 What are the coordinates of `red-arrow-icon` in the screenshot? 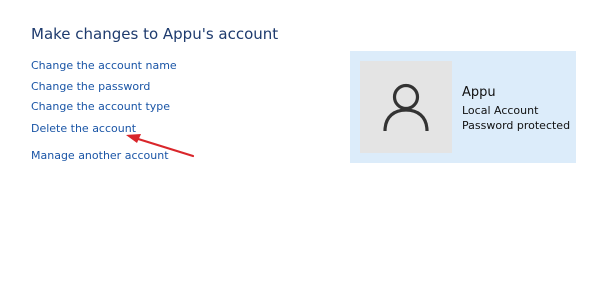 It's located at (160, 146).